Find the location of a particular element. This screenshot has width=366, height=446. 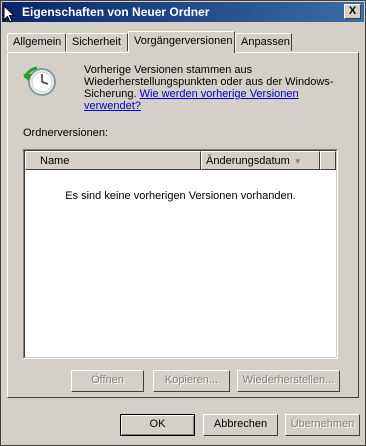

tab-sicherheit: Sicherheit is located at coordinates (97, 42).